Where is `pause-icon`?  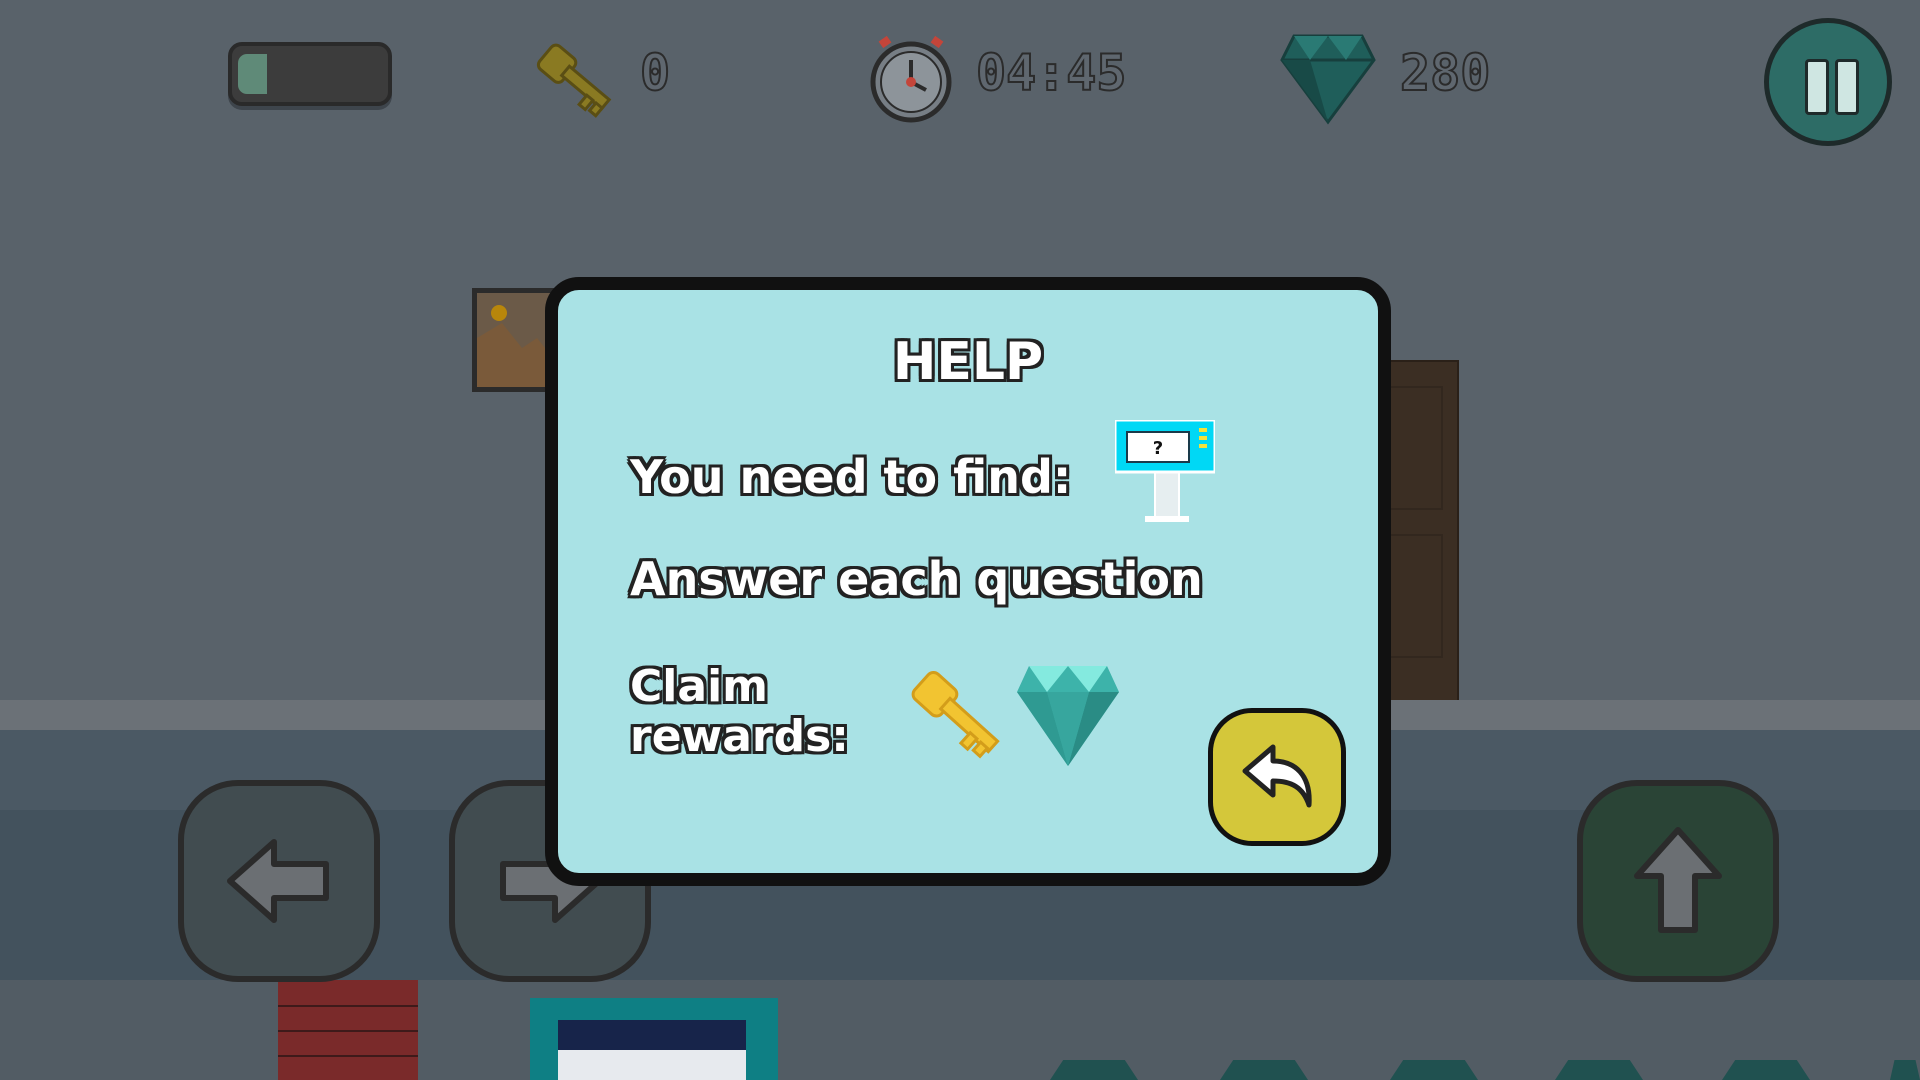 pause-icon is located at coordinates (1817, 87).